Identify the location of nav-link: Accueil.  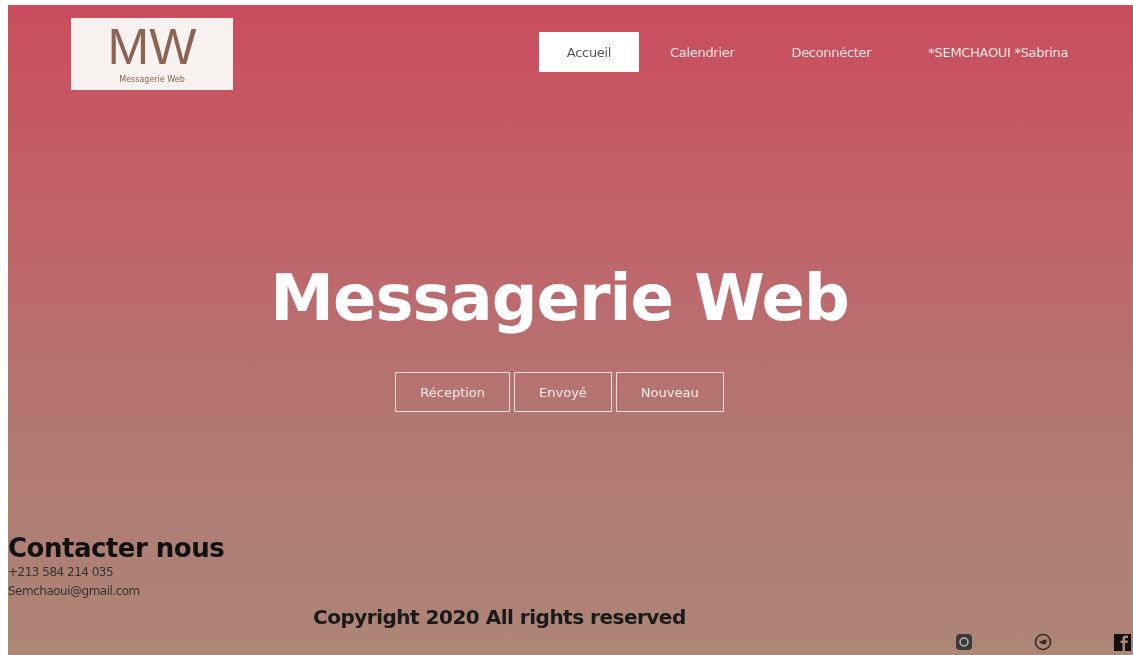
(589, 52).